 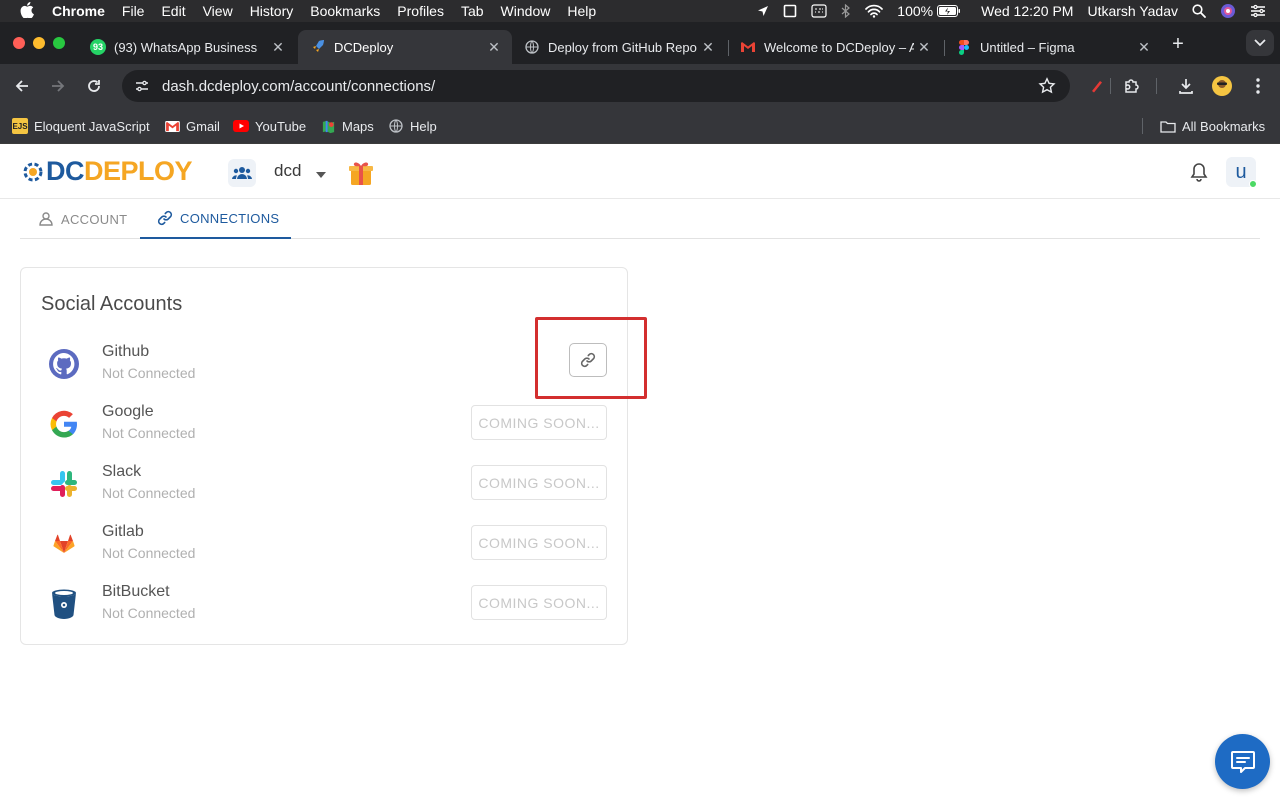 I want to click on menu-view: View, so click(x=218, y=11).